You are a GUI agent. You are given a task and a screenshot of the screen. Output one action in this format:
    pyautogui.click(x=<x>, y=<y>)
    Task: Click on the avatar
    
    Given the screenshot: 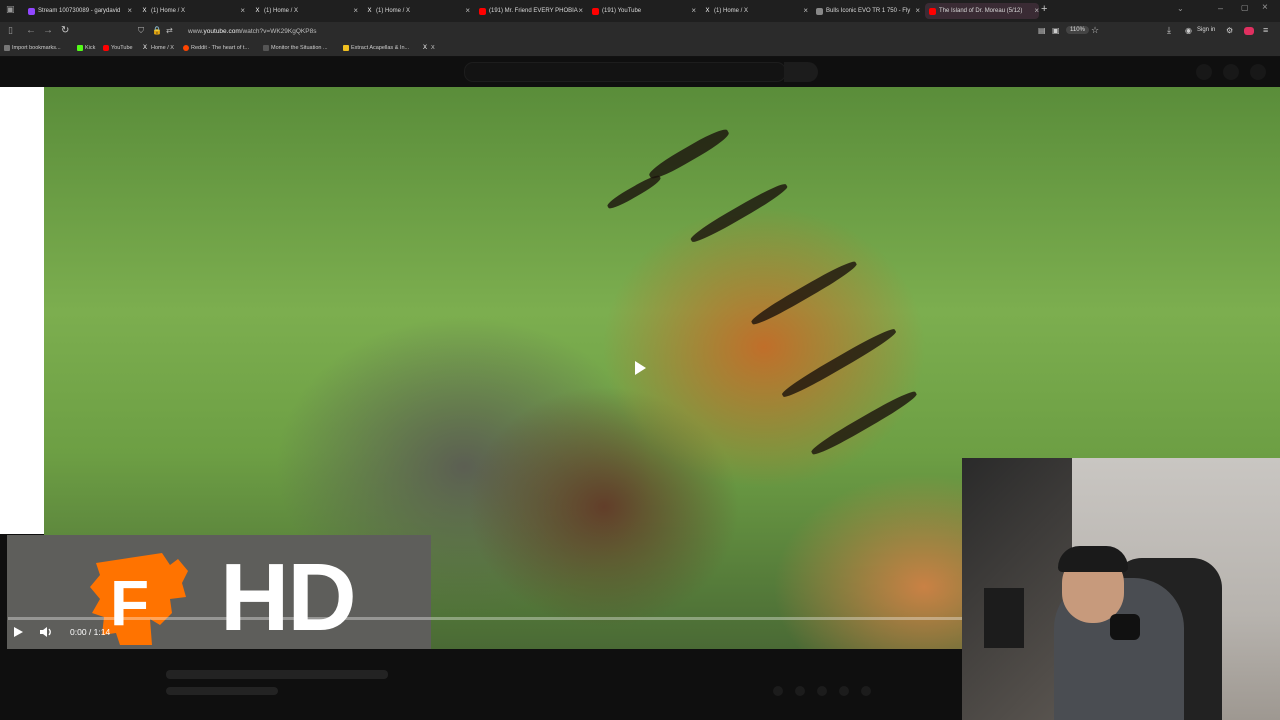 What is the action you would take?
    pyautogui.click(x=1258, y=72)
    